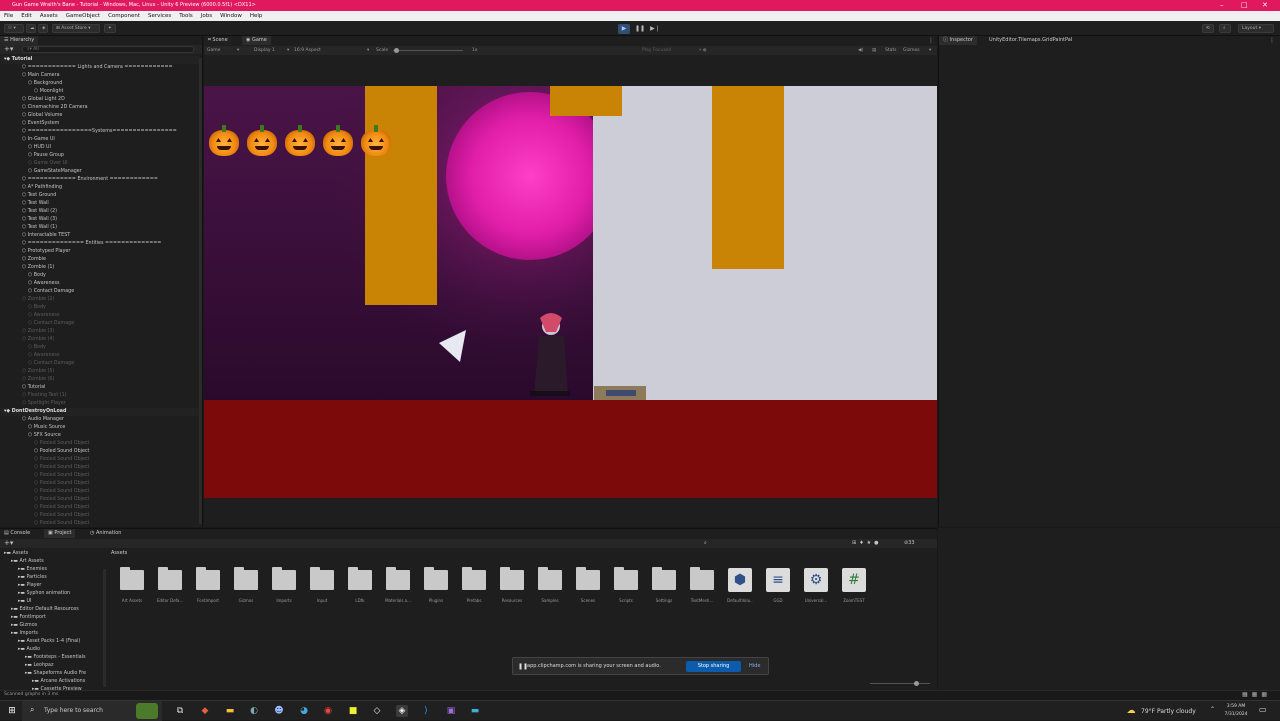 The width and height of the screenshot is (1280, 721). Describe the element at coordinates (37, 594) in the screenshot. I see `project-tree-item: ▸▬ Syphon animation` at that location.